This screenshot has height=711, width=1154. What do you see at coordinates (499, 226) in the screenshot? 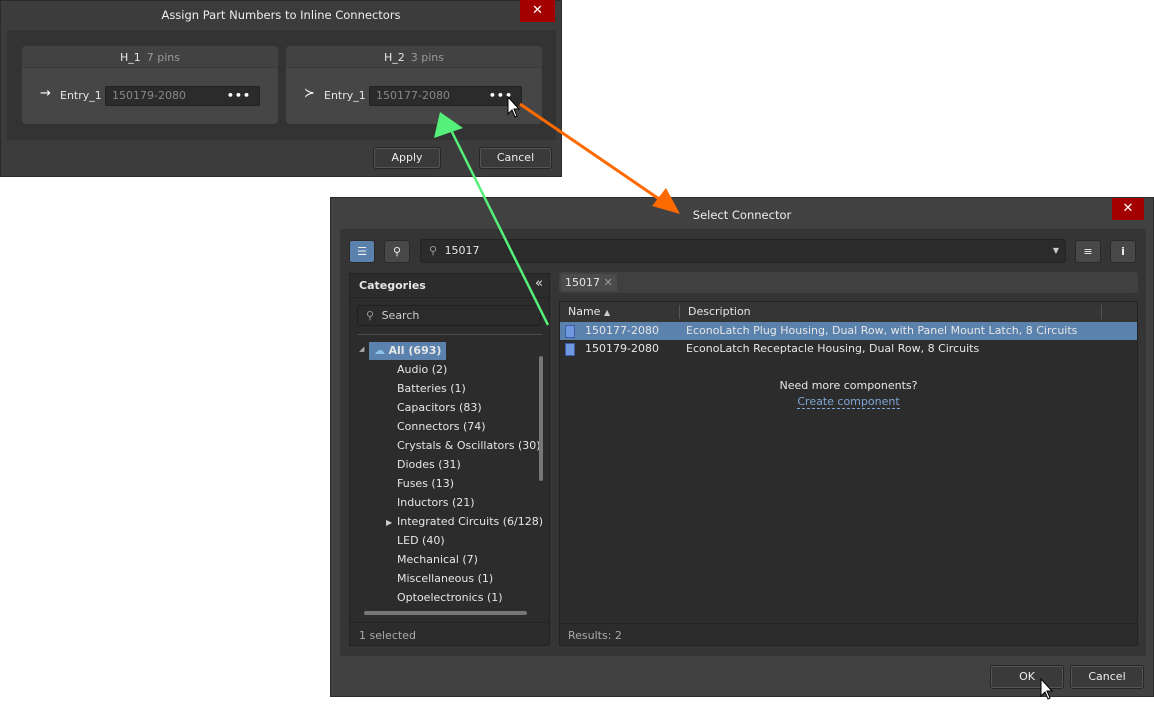
I see `green-arrow` at bounding box center [499, 226].